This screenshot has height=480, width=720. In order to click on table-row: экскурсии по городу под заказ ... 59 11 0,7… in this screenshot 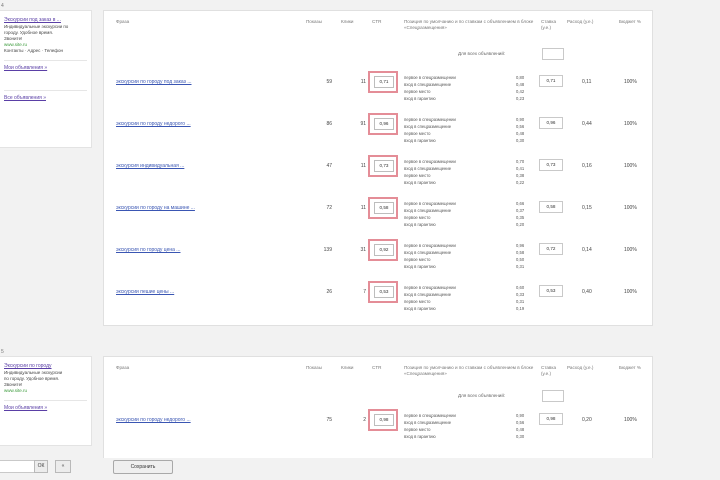, I will do `click(378, 90)`.